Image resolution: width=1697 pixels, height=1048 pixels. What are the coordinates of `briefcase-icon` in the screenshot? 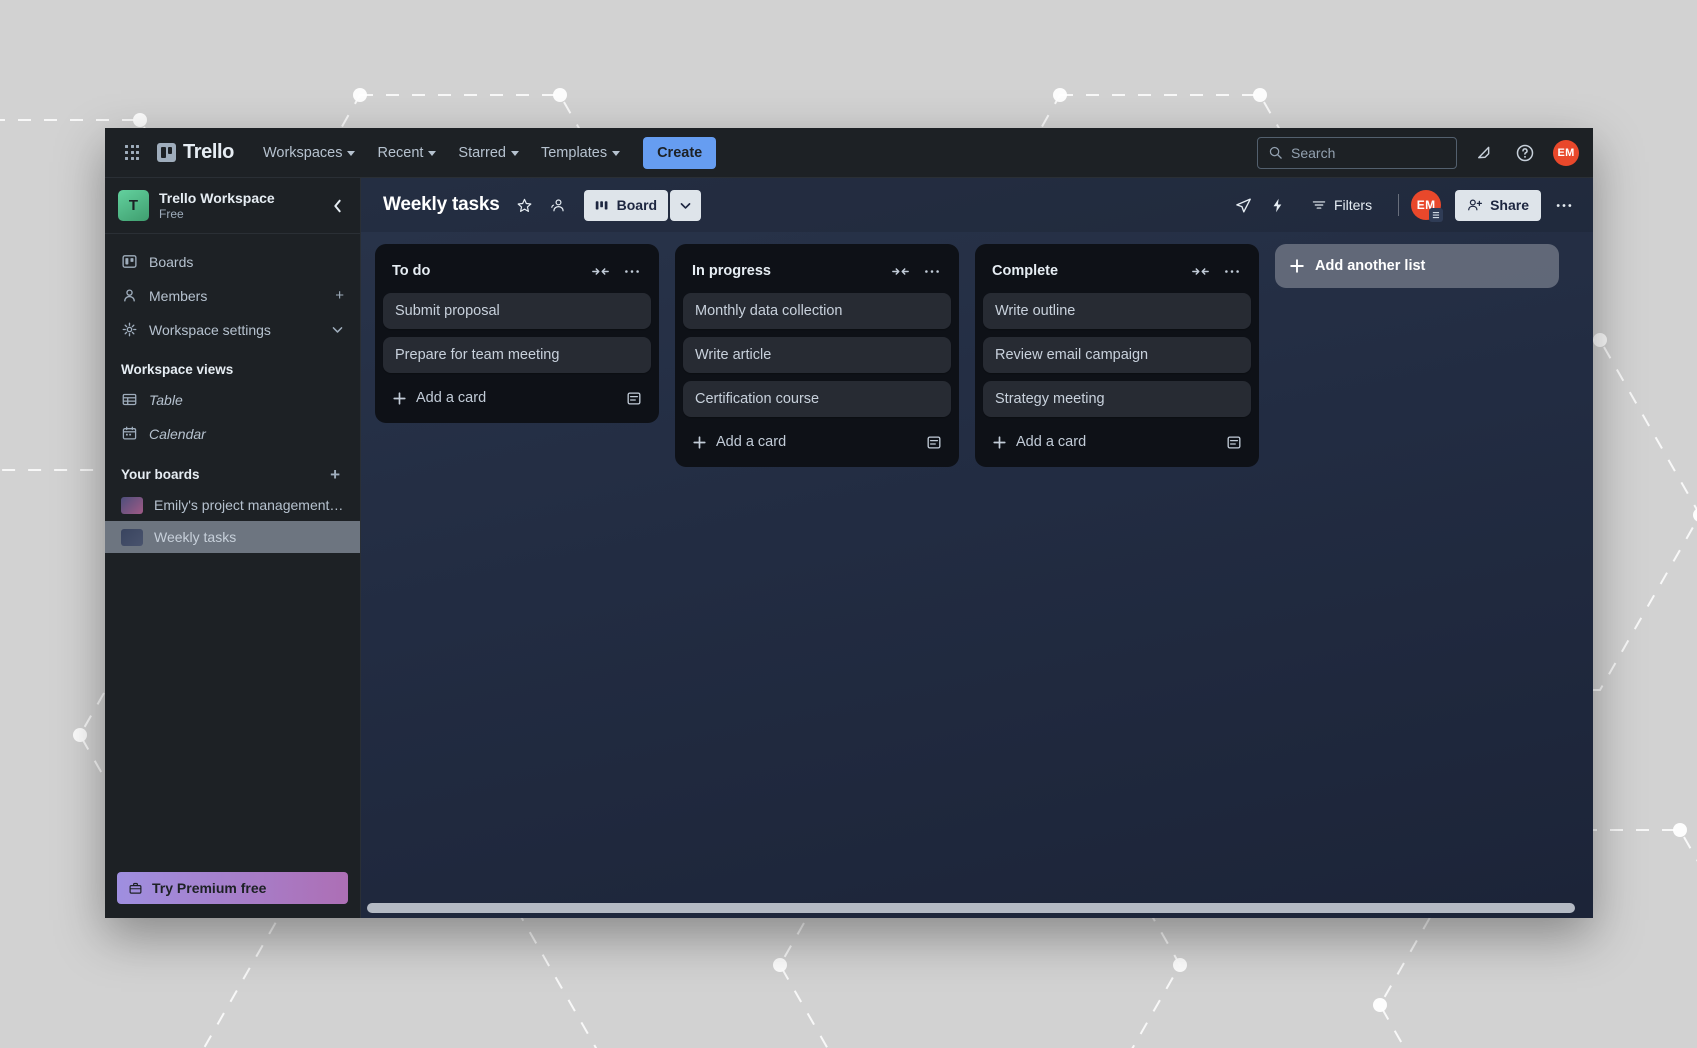 It's located at (135, 888).